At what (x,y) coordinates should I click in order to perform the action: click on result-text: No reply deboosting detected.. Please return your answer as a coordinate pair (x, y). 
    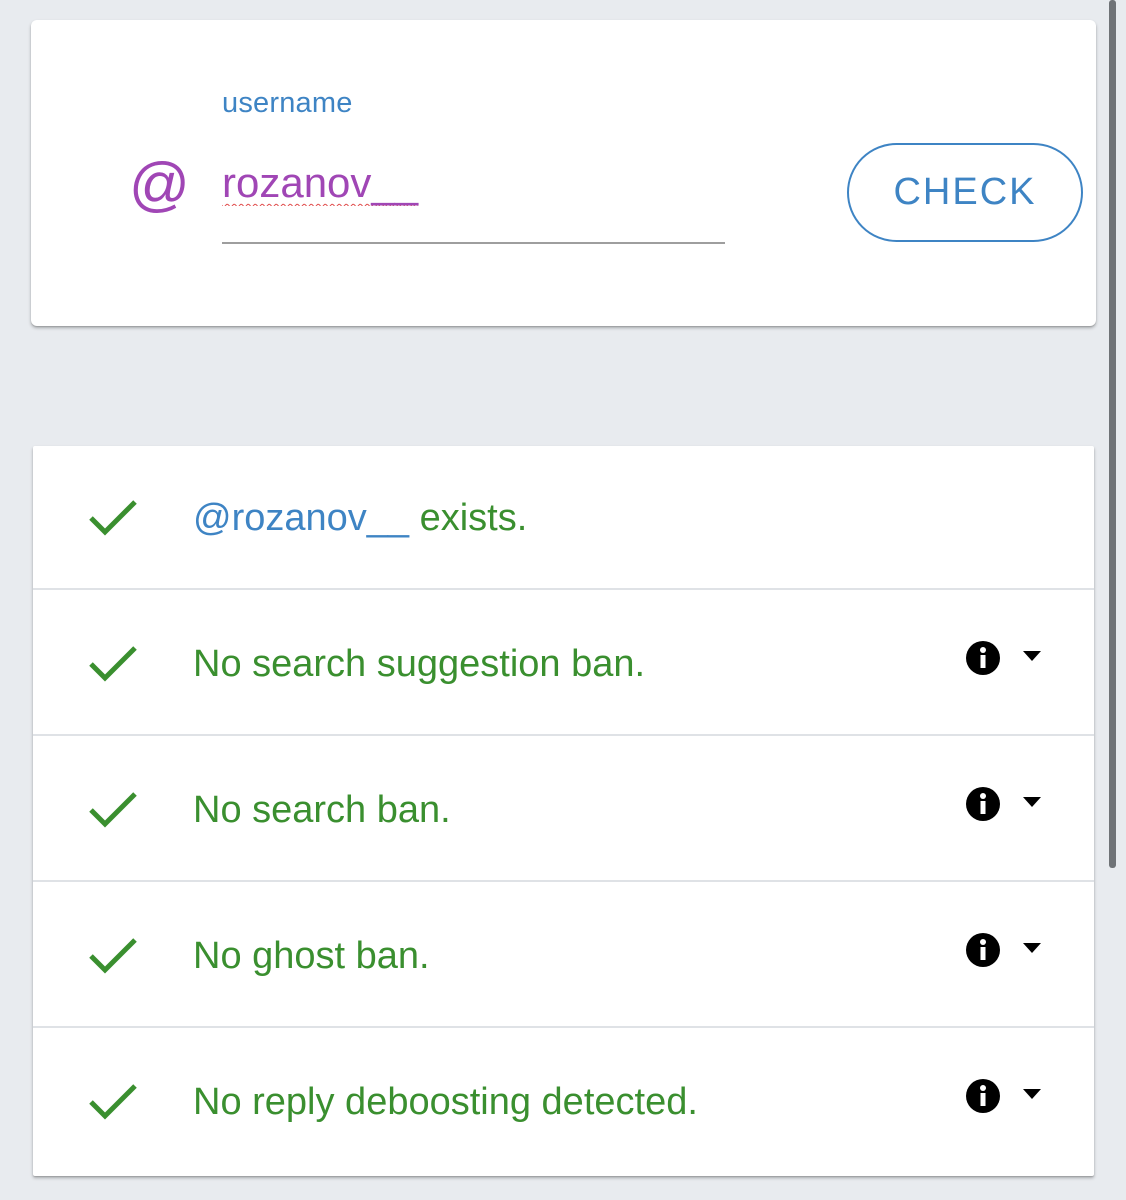
    Looking at the image, I should click on (445, 1102).